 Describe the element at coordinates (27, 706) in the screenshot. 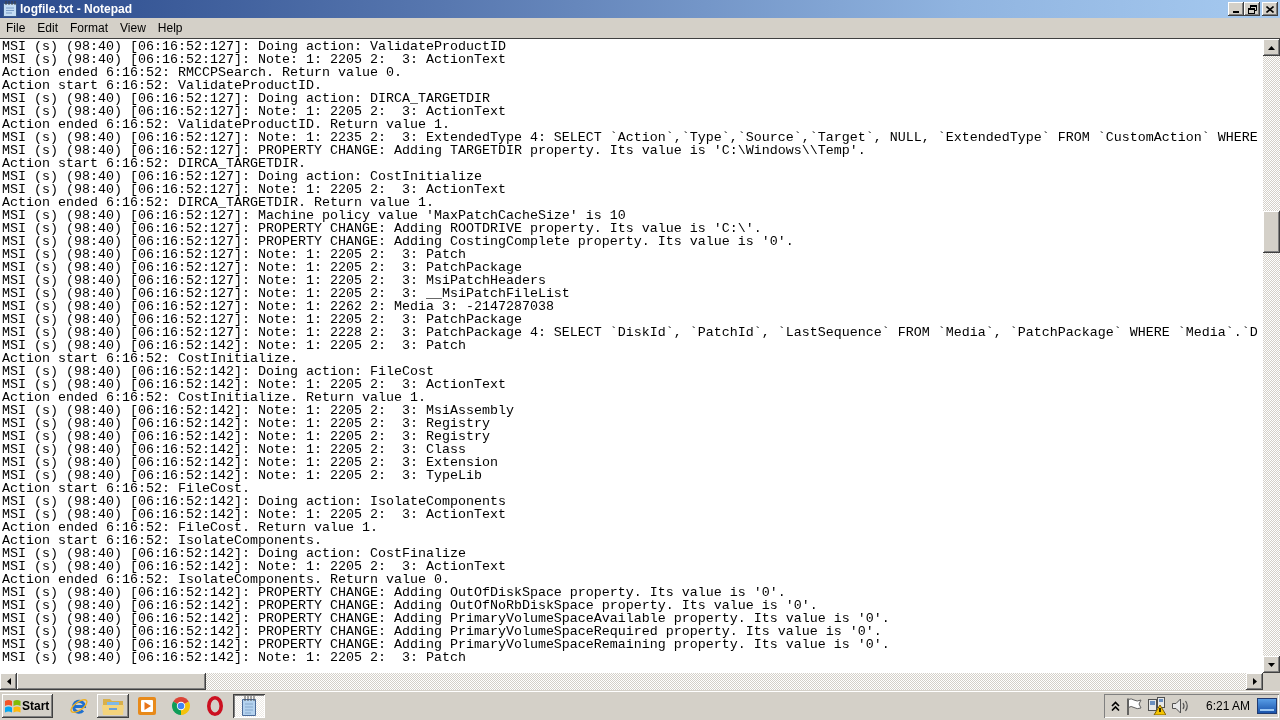

I see `start-button: Start` at that location.